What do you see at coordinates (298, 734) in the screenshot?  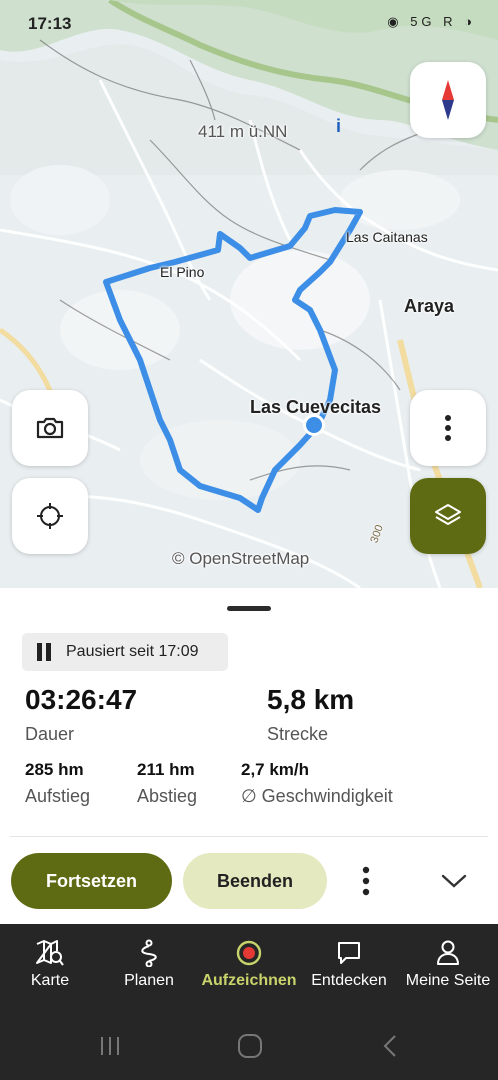 I see `distance-label: Strecke` at bounding box center [298, 734].